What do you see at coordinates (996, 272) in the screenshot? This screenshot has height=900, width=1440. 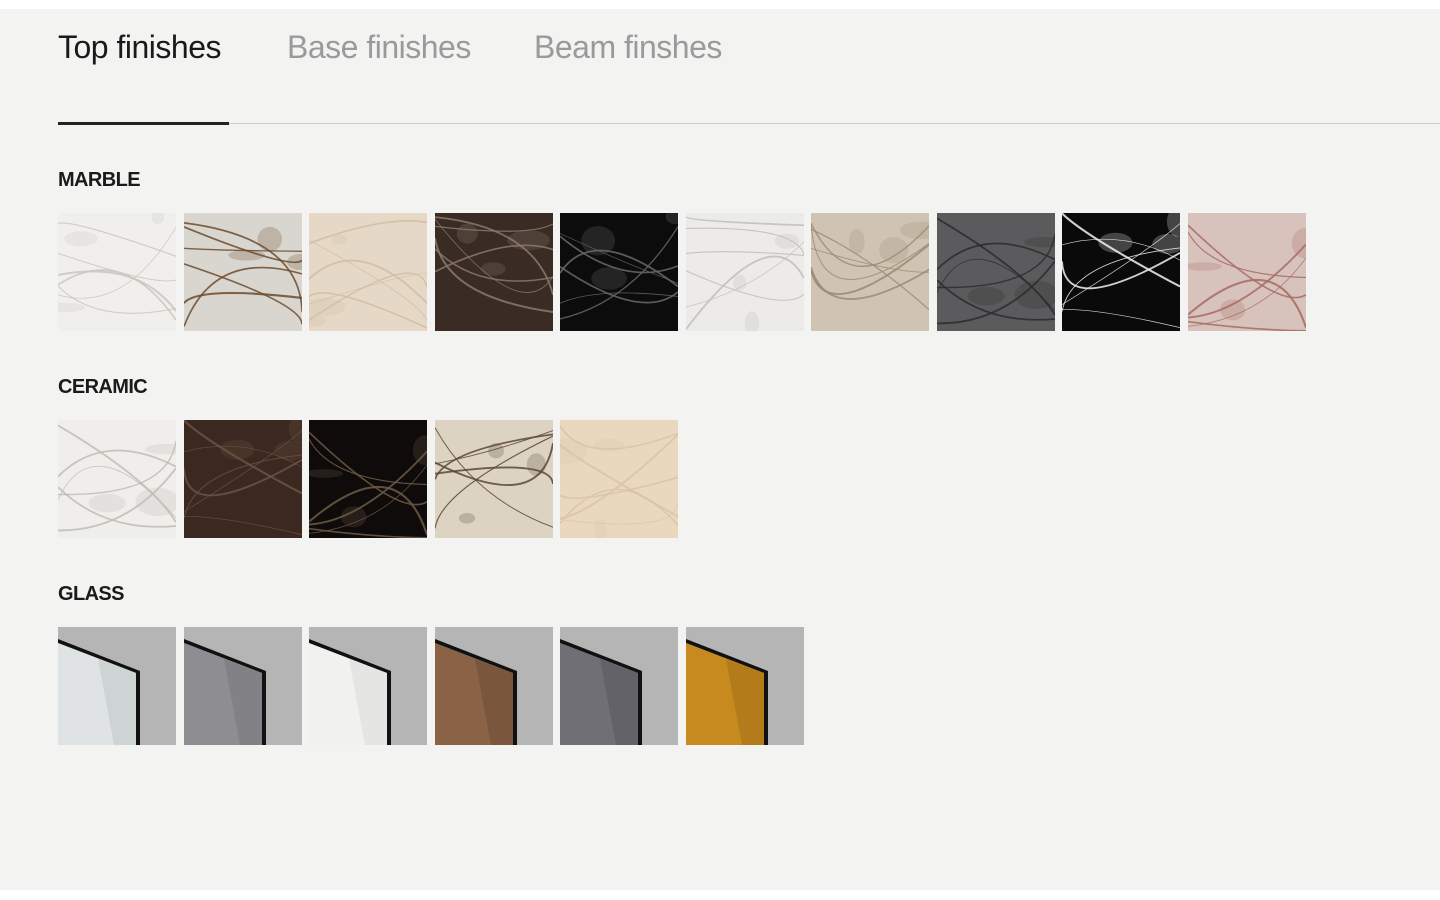 I see `marble-swatch-grey-onyx` at bounding box center [996, 272].